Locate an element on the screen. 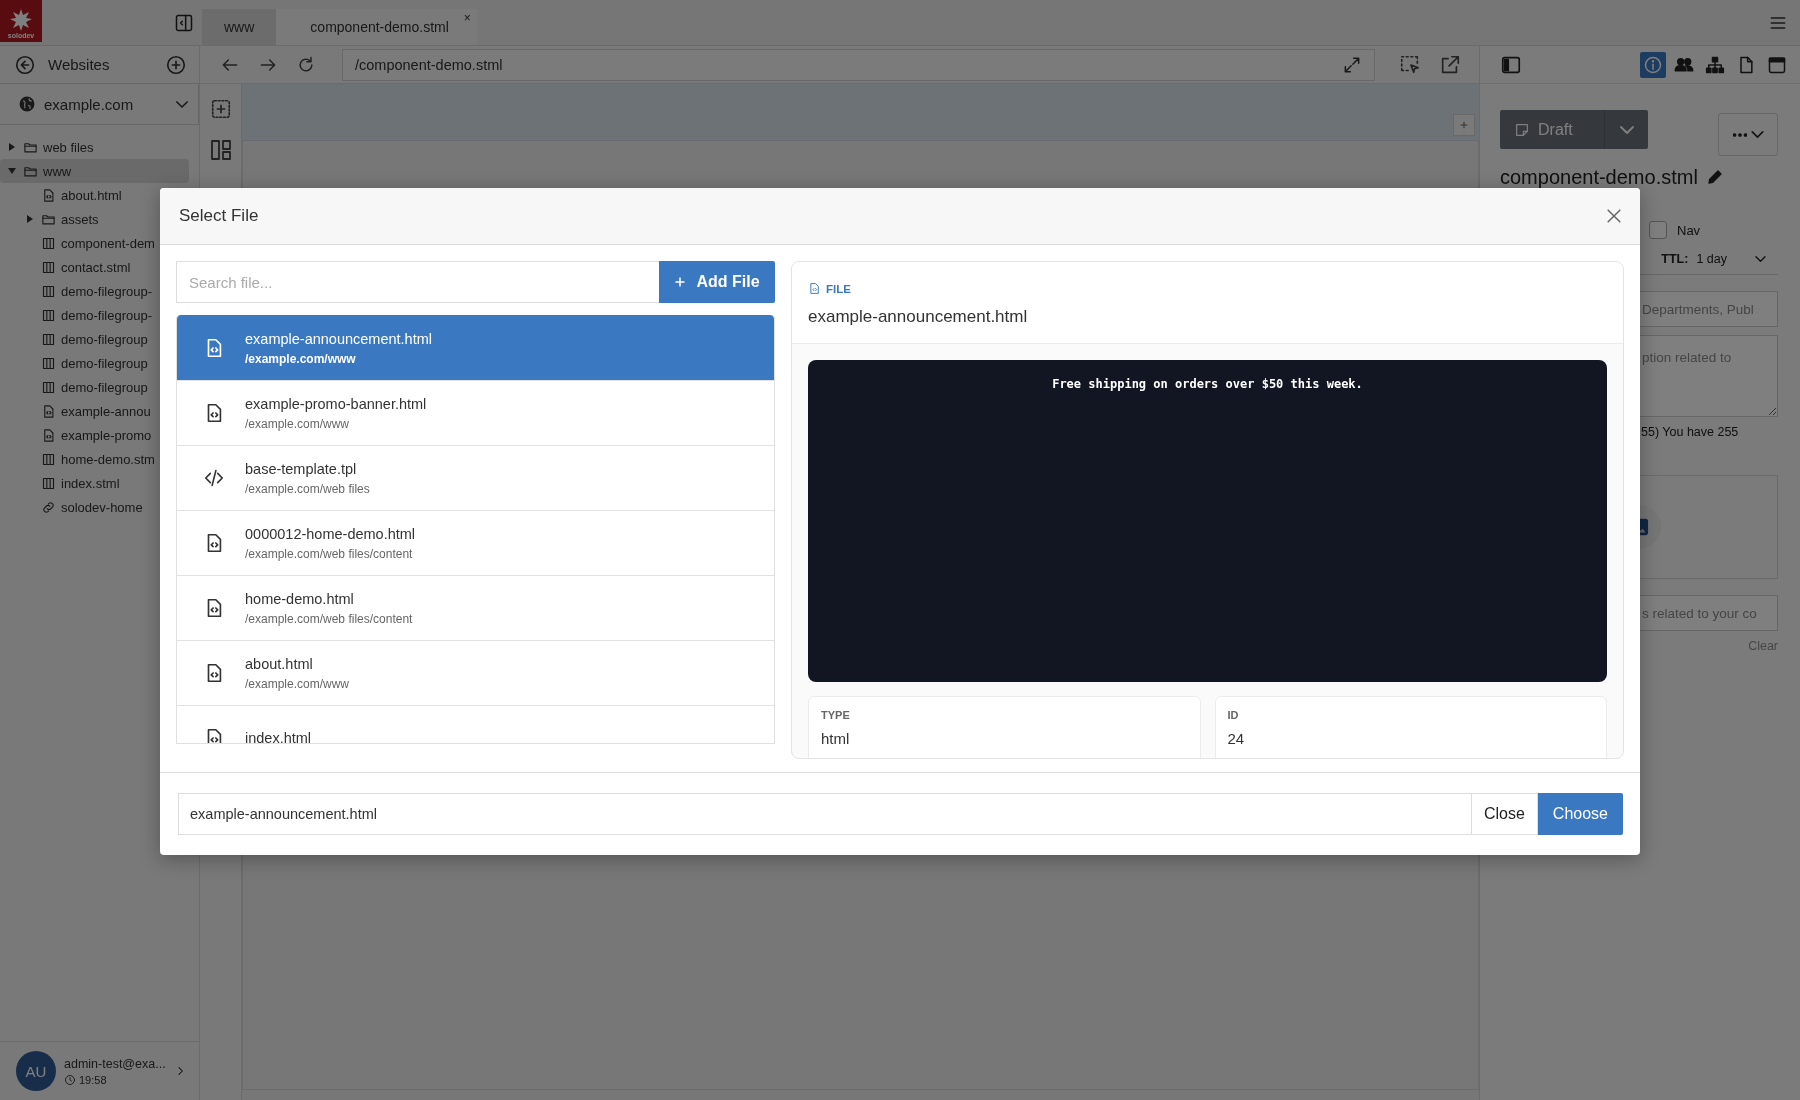 The height and width of the screenshot is (1100, 1800). more-actions-button is located at coordinates (1748, 134).